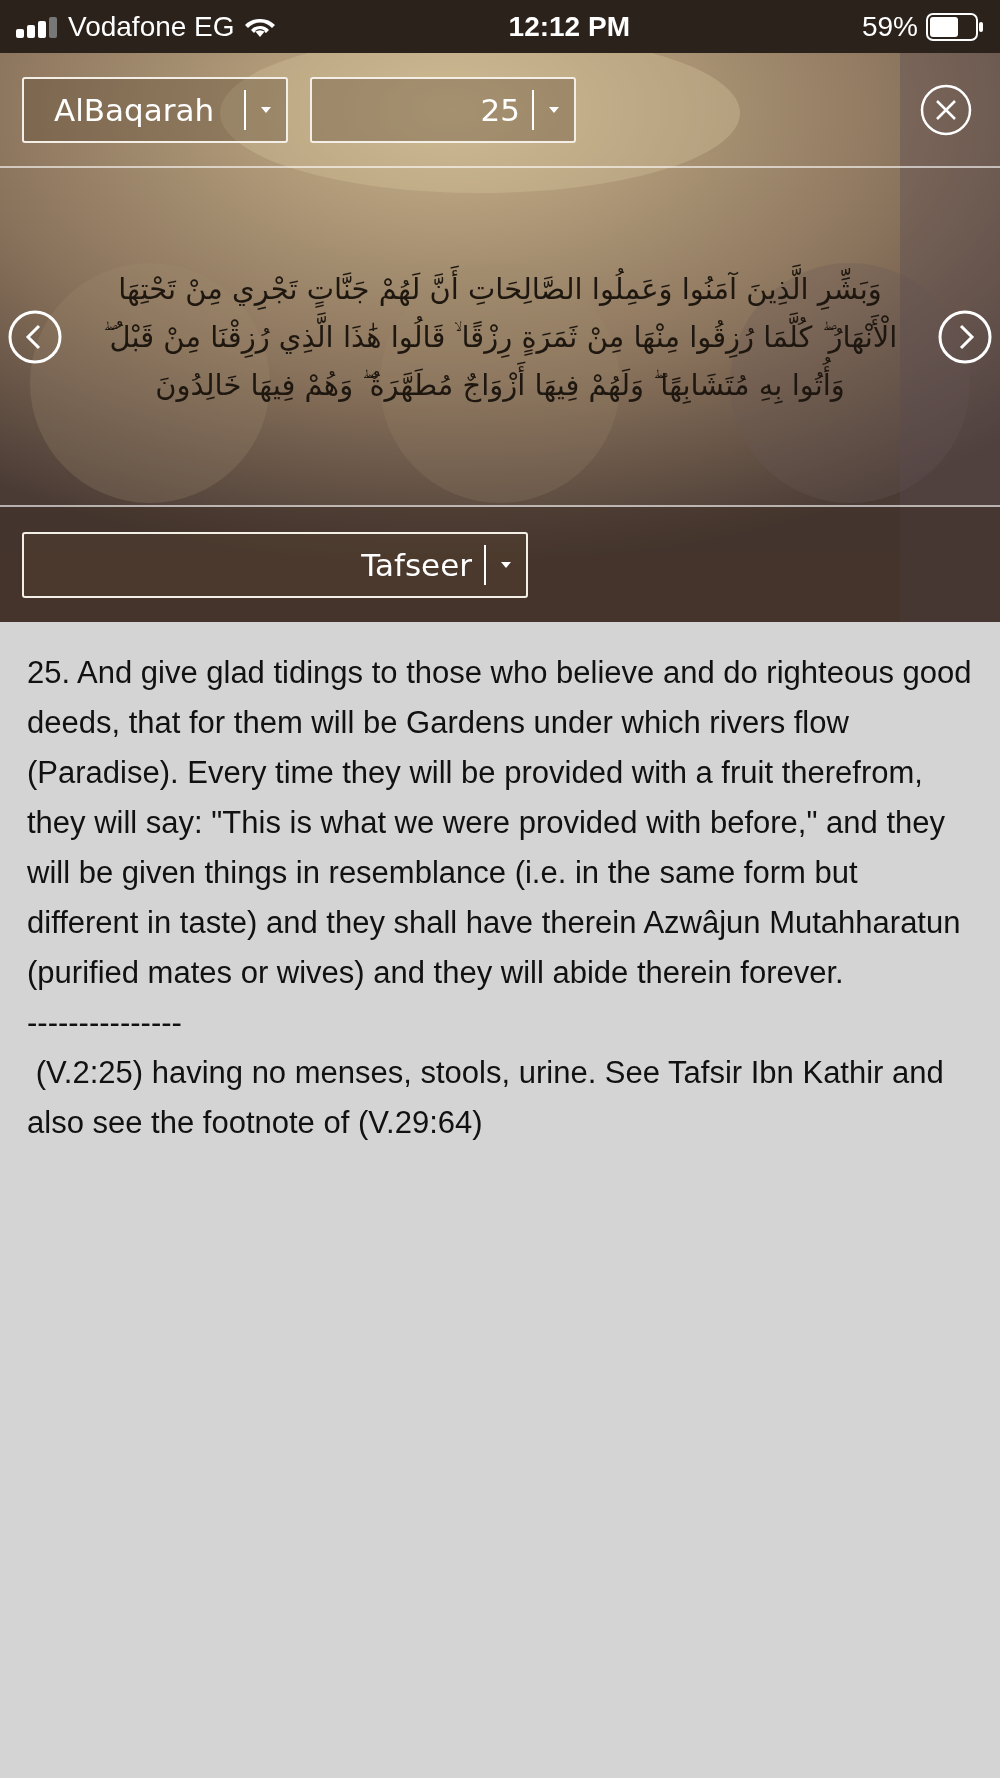 The width and height of the screenshot is (1000, 1778). What do you see at coordinates (443, 109) in the screenshot?
I see `verse-number-dropdown: 25` at bounding box center [443, 109].